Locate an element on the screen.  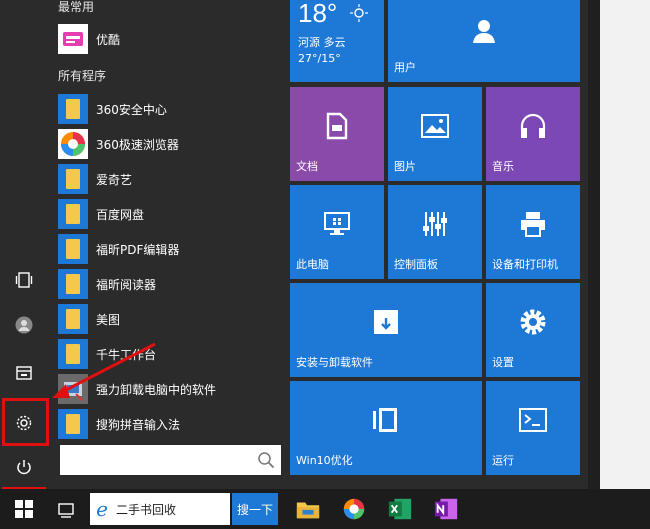
app-label: 千牛工作台 is located at coordinates (126, 354).